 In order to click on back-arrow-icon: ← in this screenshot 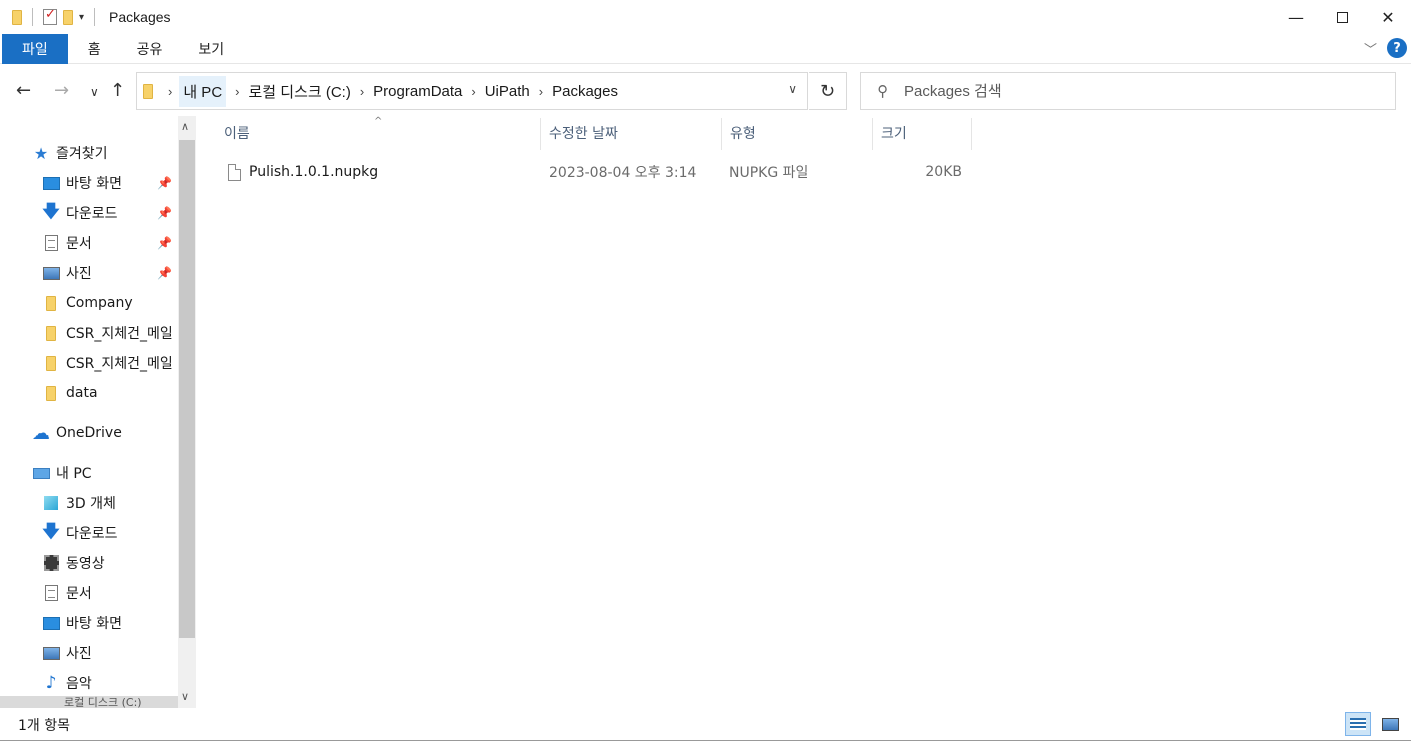, I will do `click(23, 90)`.